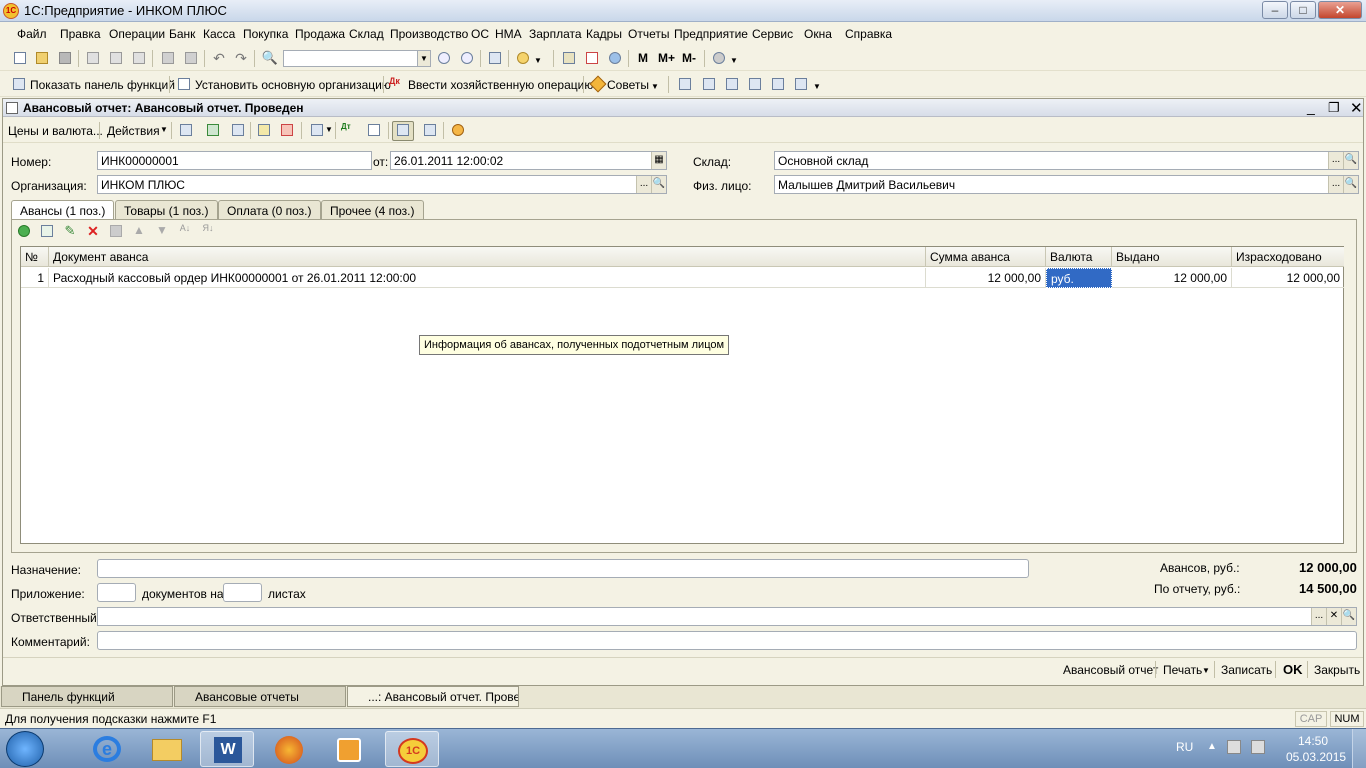 The width and height of the screenshot is (1366, 768). Describe the element at coordinates (648, 34) in the screenshot. I see `menu-reports: Отчеты` at that location.